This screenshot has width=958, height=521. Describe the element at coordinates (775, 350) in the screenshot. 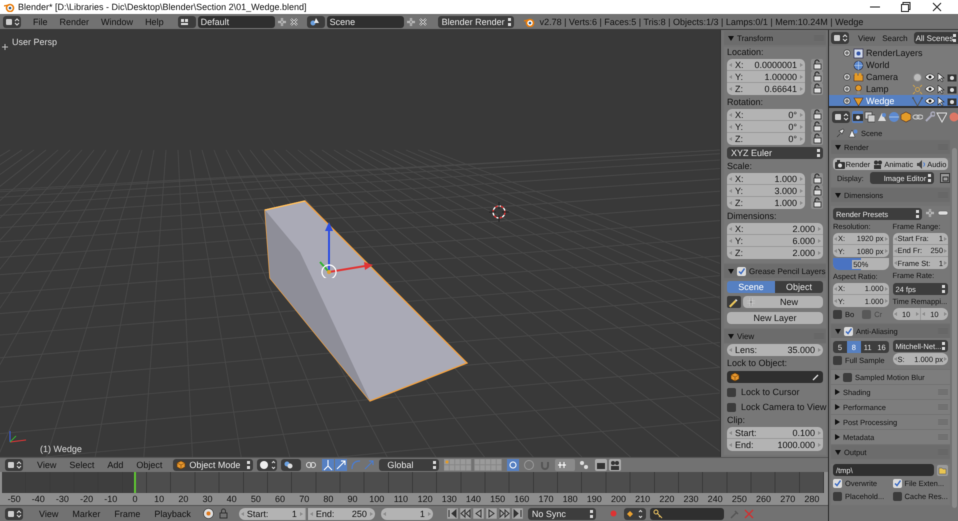

I see `number-field: Lens: 35.000` at that location.